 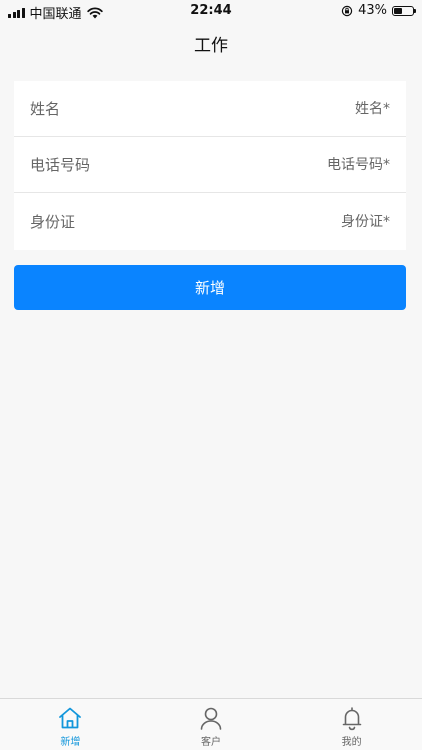 What do you see at coordinates (210, 287) in the screenshot?
I see `add-button: 新增` at bounding box center [210, 287].